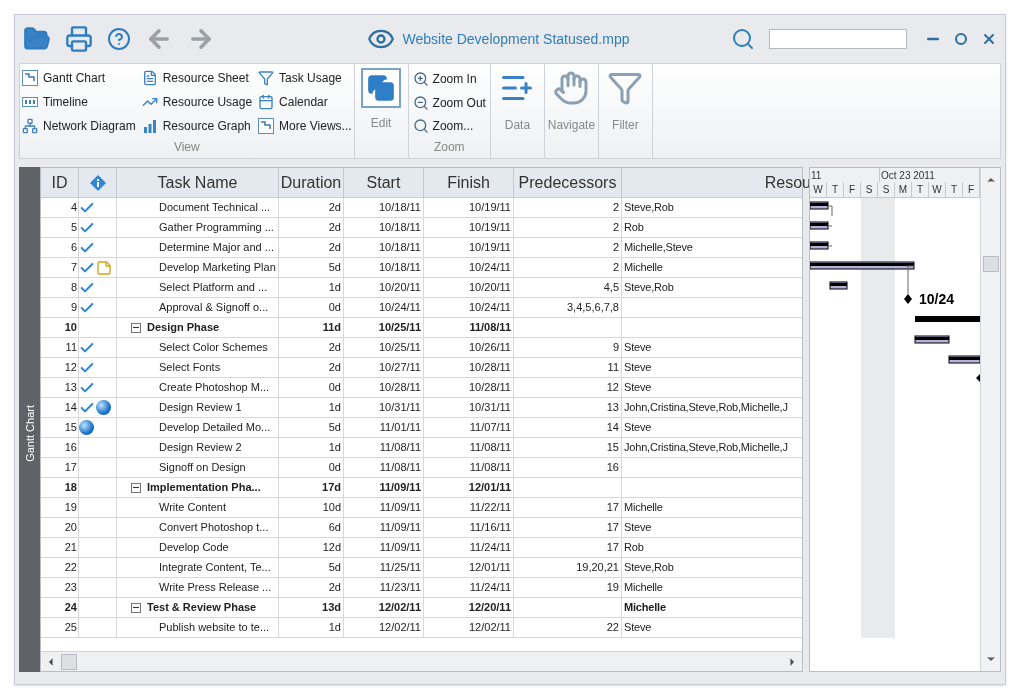  Describe the element at coordinates (30, 77) in the screenshot. I see `gantt-icon` at that location.